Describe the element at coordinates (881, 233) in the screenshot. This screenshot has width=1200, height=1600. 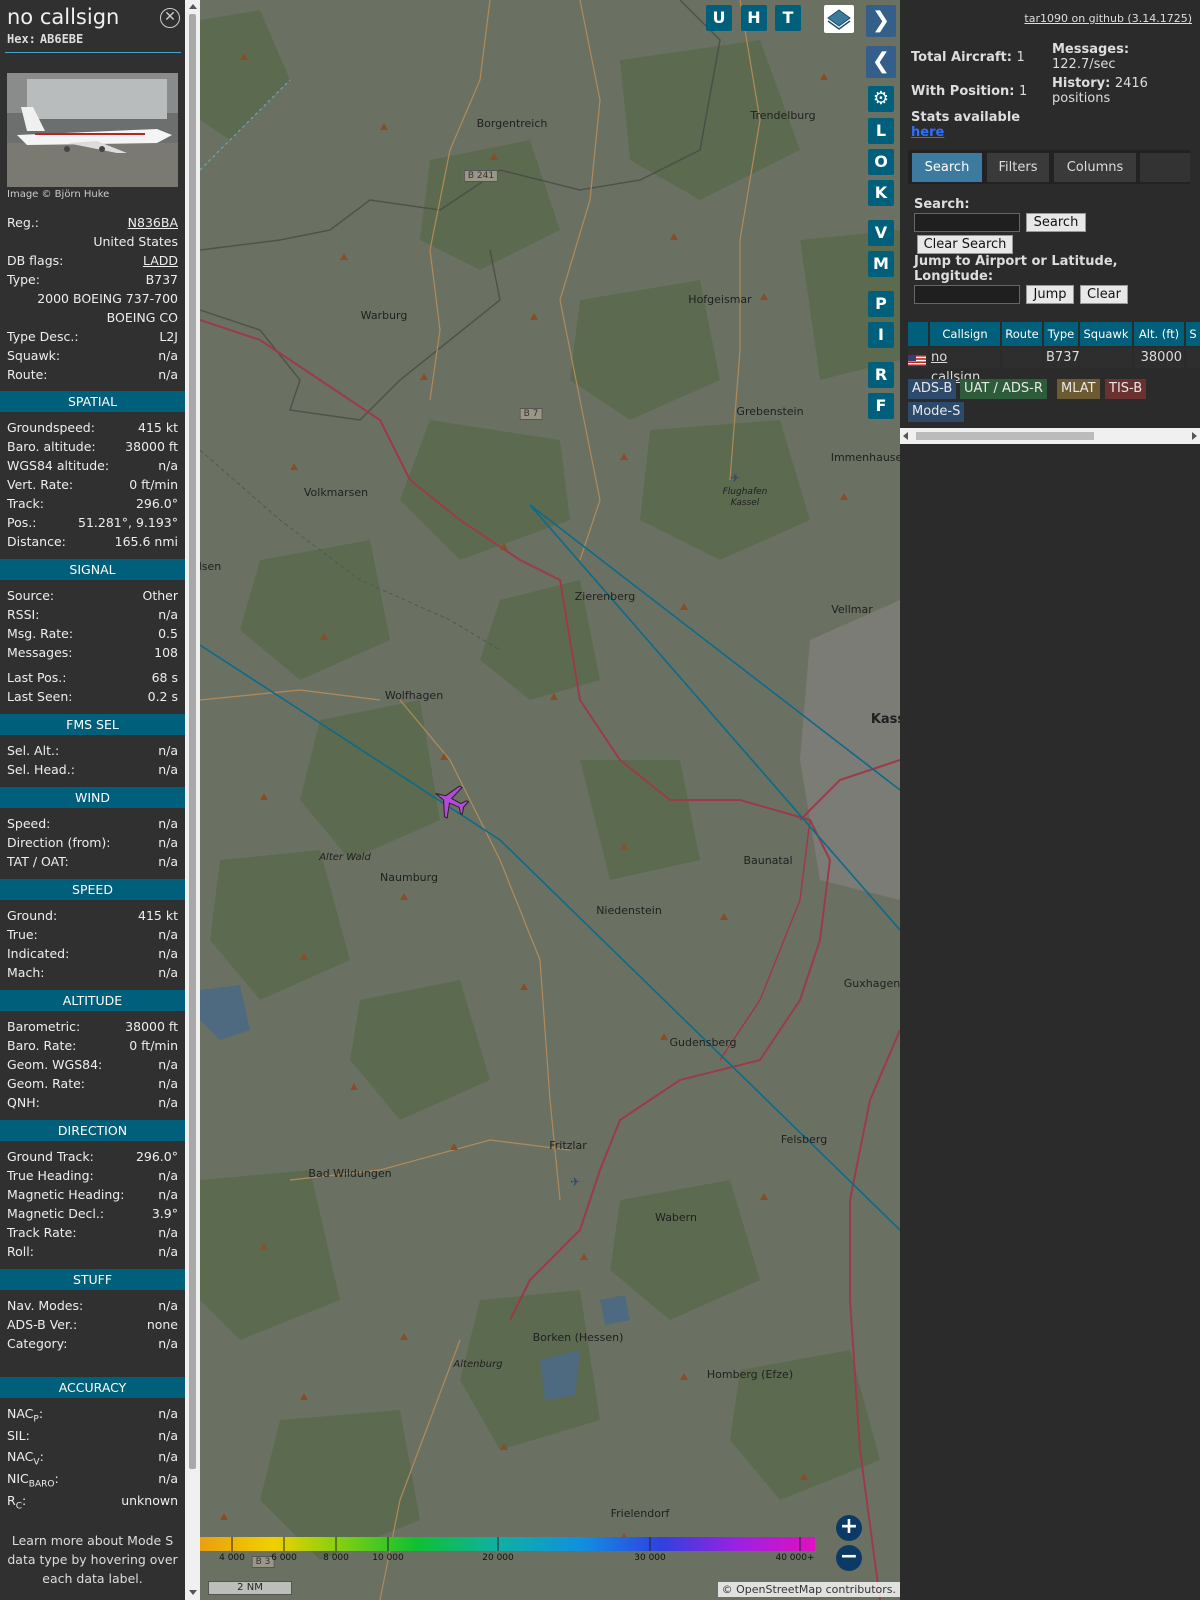
I see `toggle-v-button: V` at that location.